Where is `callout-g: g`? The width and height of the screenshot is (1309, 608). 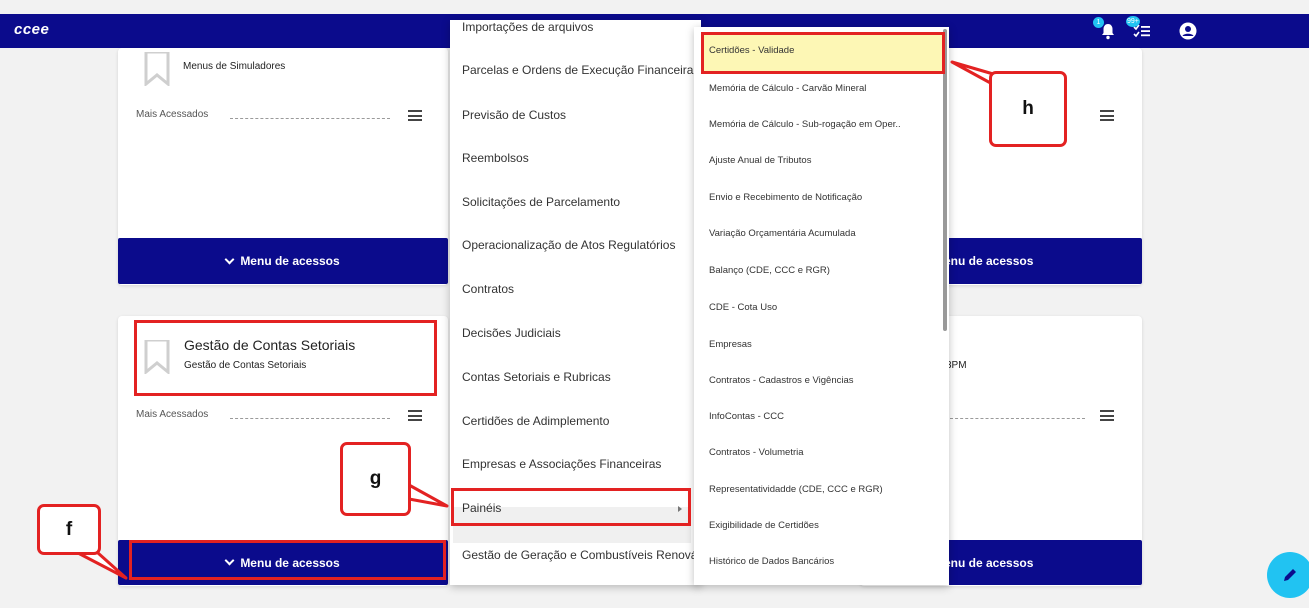 callout-g: g is located at coordinates (375, 479).